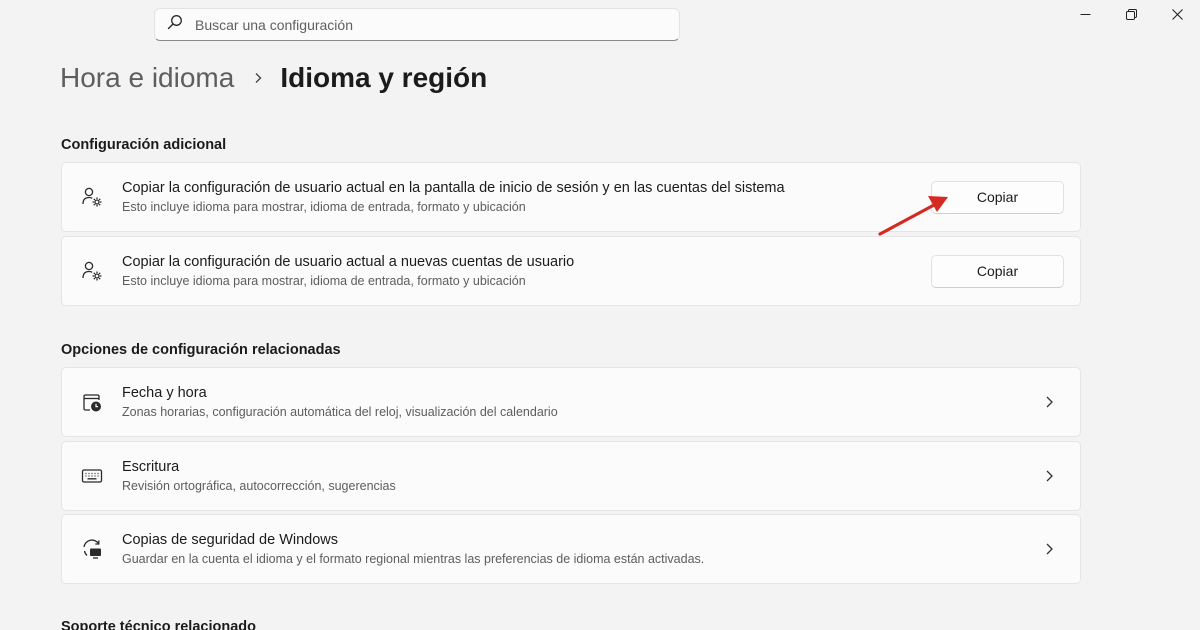 This screenshot has height=630, width=1200. Describe the element at coordinates (997, 271) in the screenshot. I see `copy-to-new-accounts-button: Copiar` at that location.